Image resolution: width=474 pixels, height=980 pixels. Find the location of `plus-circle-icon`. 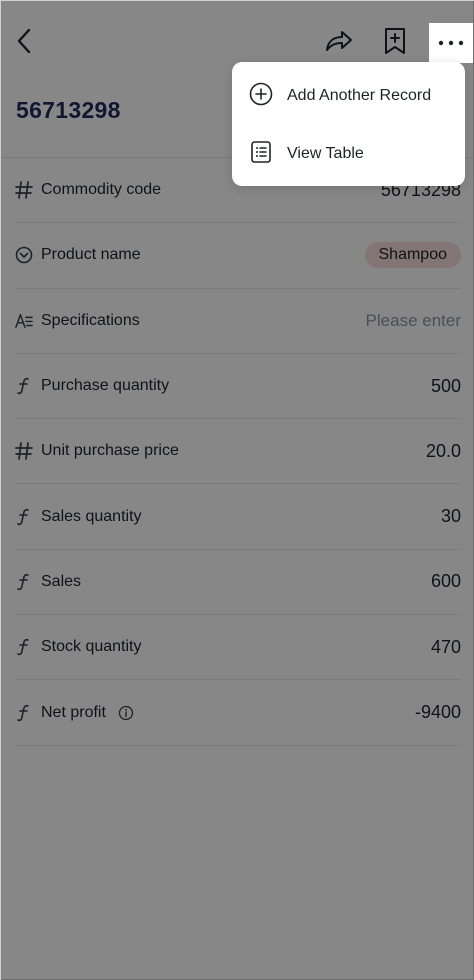

plus-circle-icon is located at coordinates (261, 96).